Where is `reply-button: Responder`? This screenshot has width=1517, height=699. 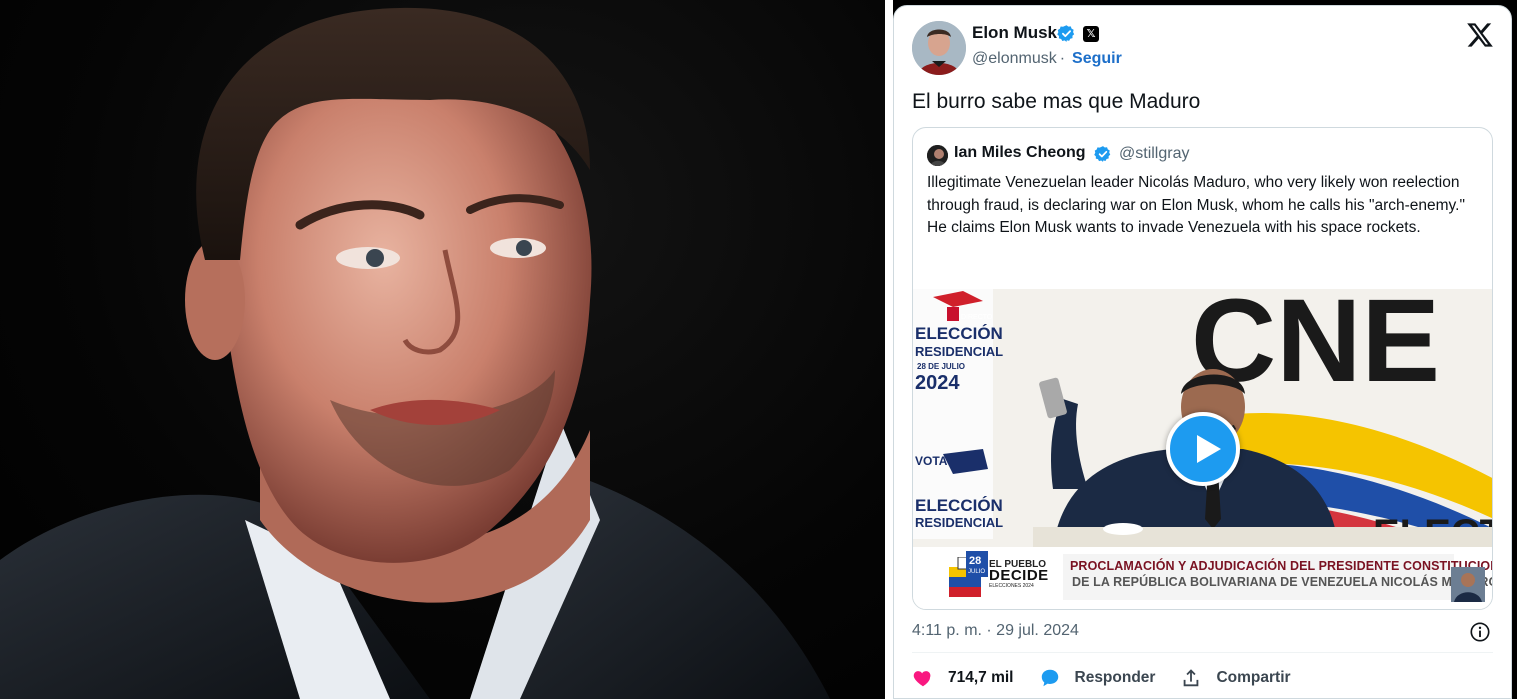
reply-button: Responder is located at coordinates (1097, 678).